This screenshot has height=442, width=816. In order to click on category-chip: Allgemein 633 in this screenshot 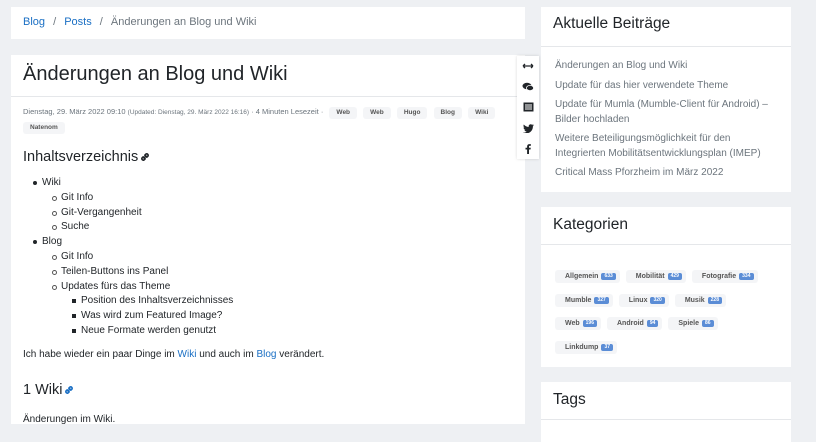, I will do `click(587, 277)`.